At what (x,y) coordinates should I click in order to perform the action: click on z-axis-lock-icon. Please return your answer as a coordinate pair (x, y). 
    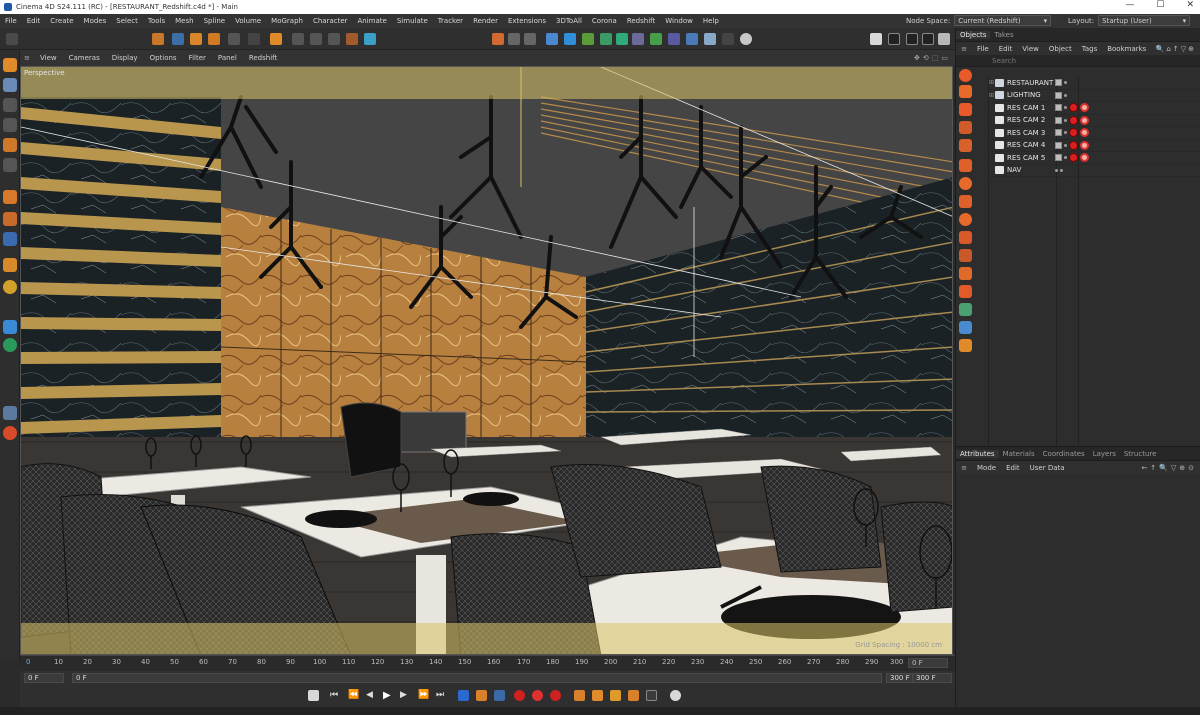
    Looking at the image, I should click on (334, 39).